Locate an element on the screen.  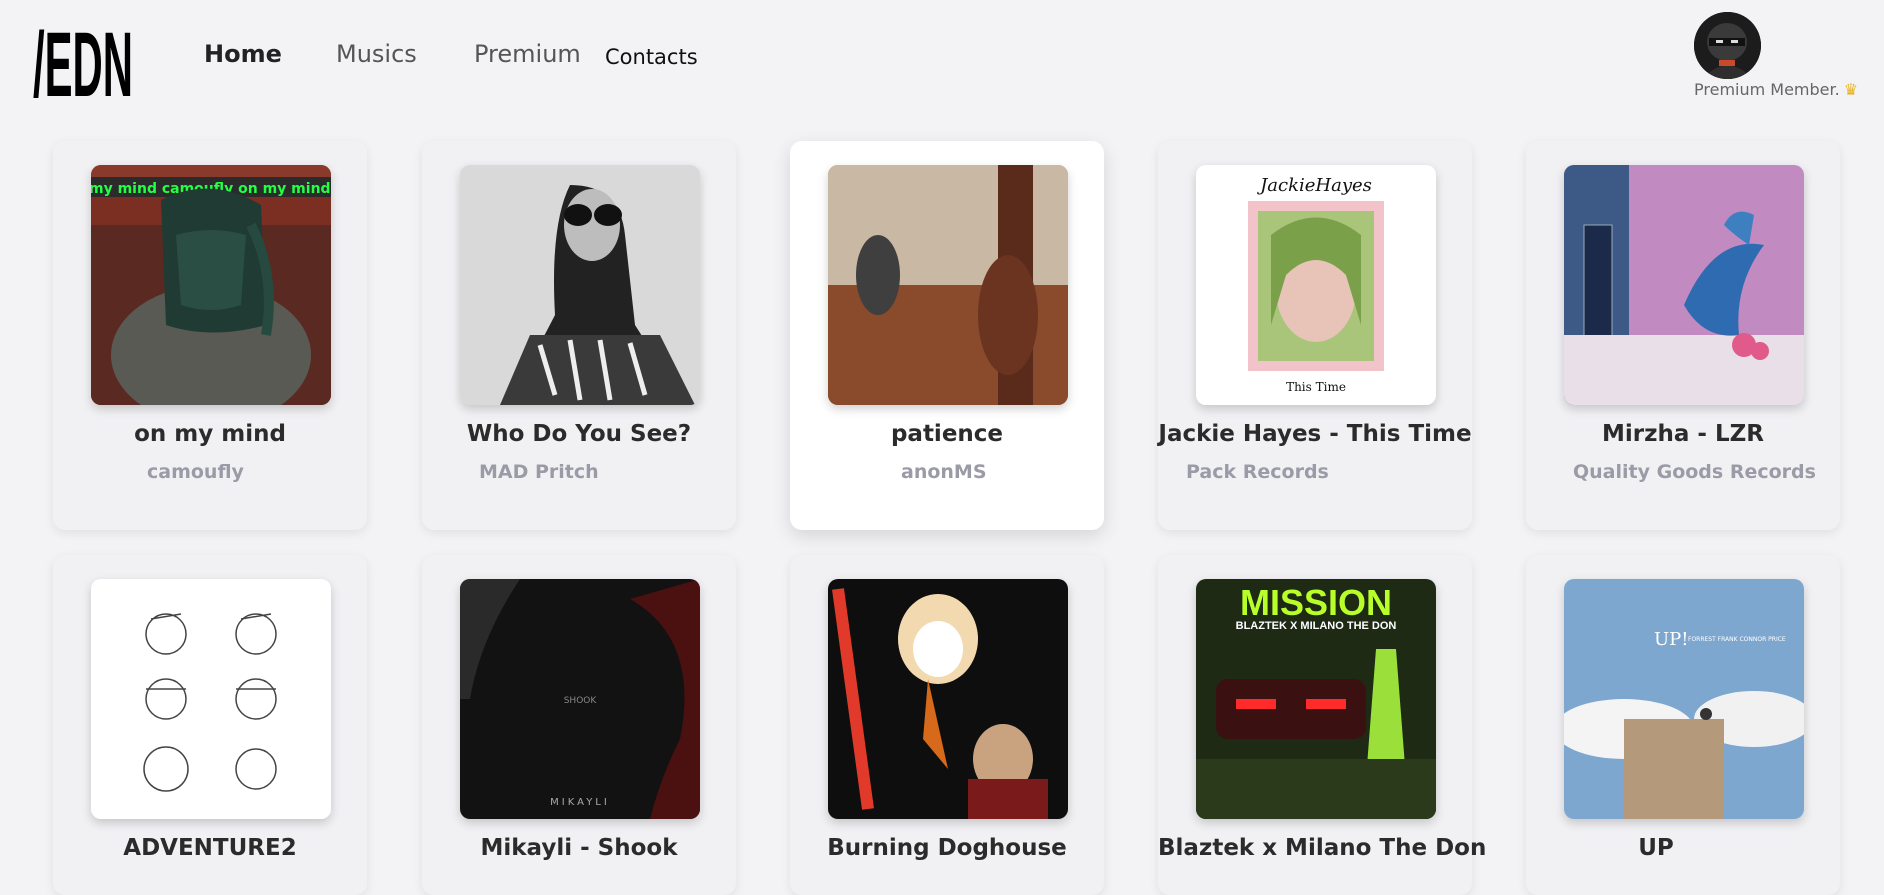
avatar is located at coordinates (1727, 45).